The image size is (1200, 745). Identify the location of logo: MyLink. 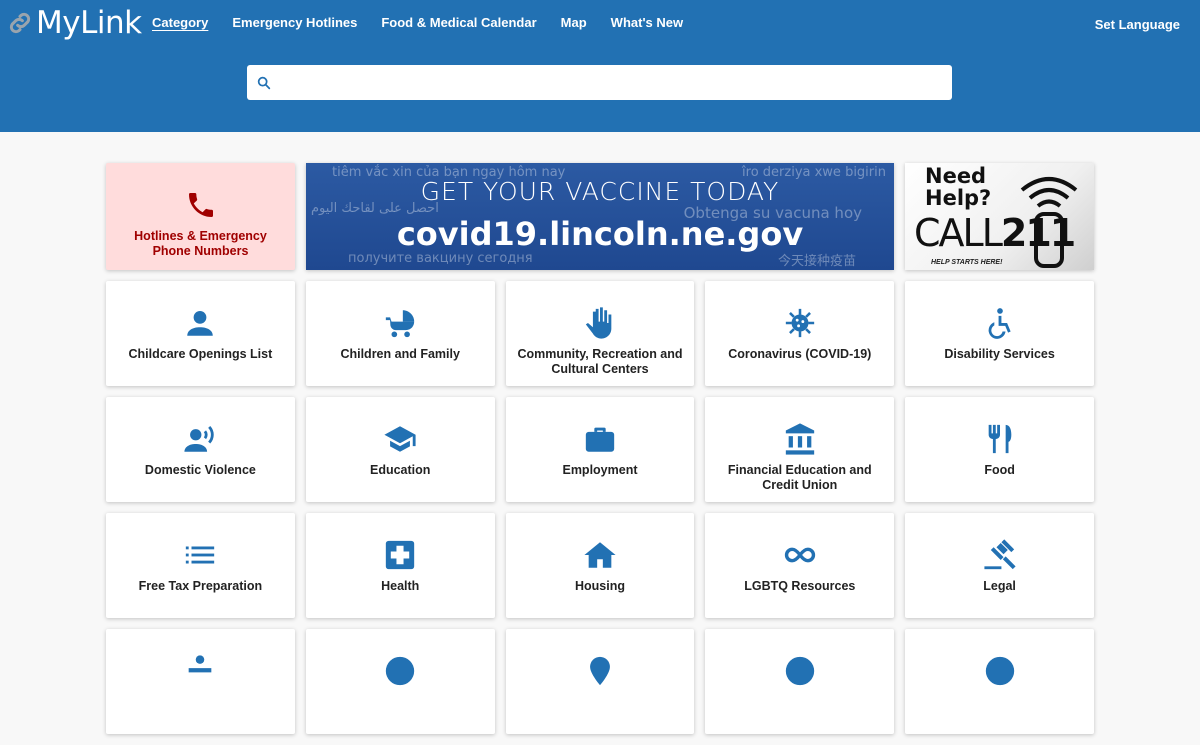
(74, 23).